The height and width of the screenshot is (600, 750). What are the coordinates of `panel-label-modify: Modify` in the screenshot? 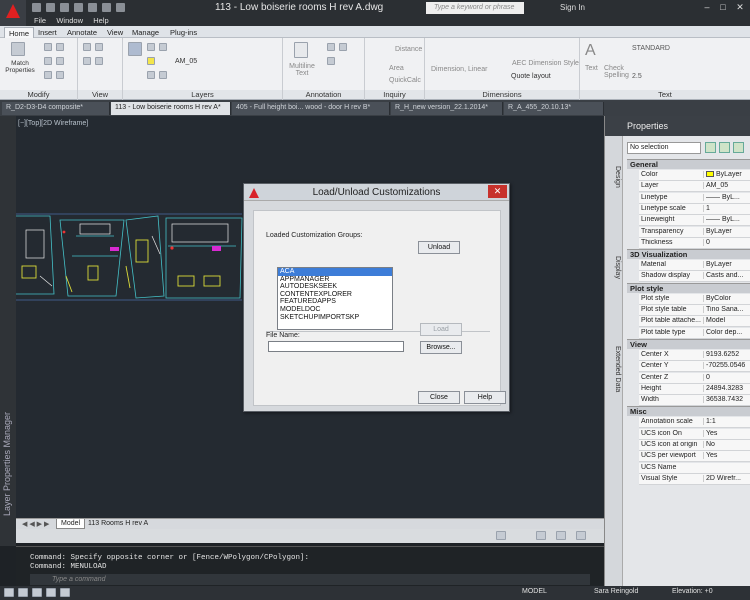 It's located at (38, 94).